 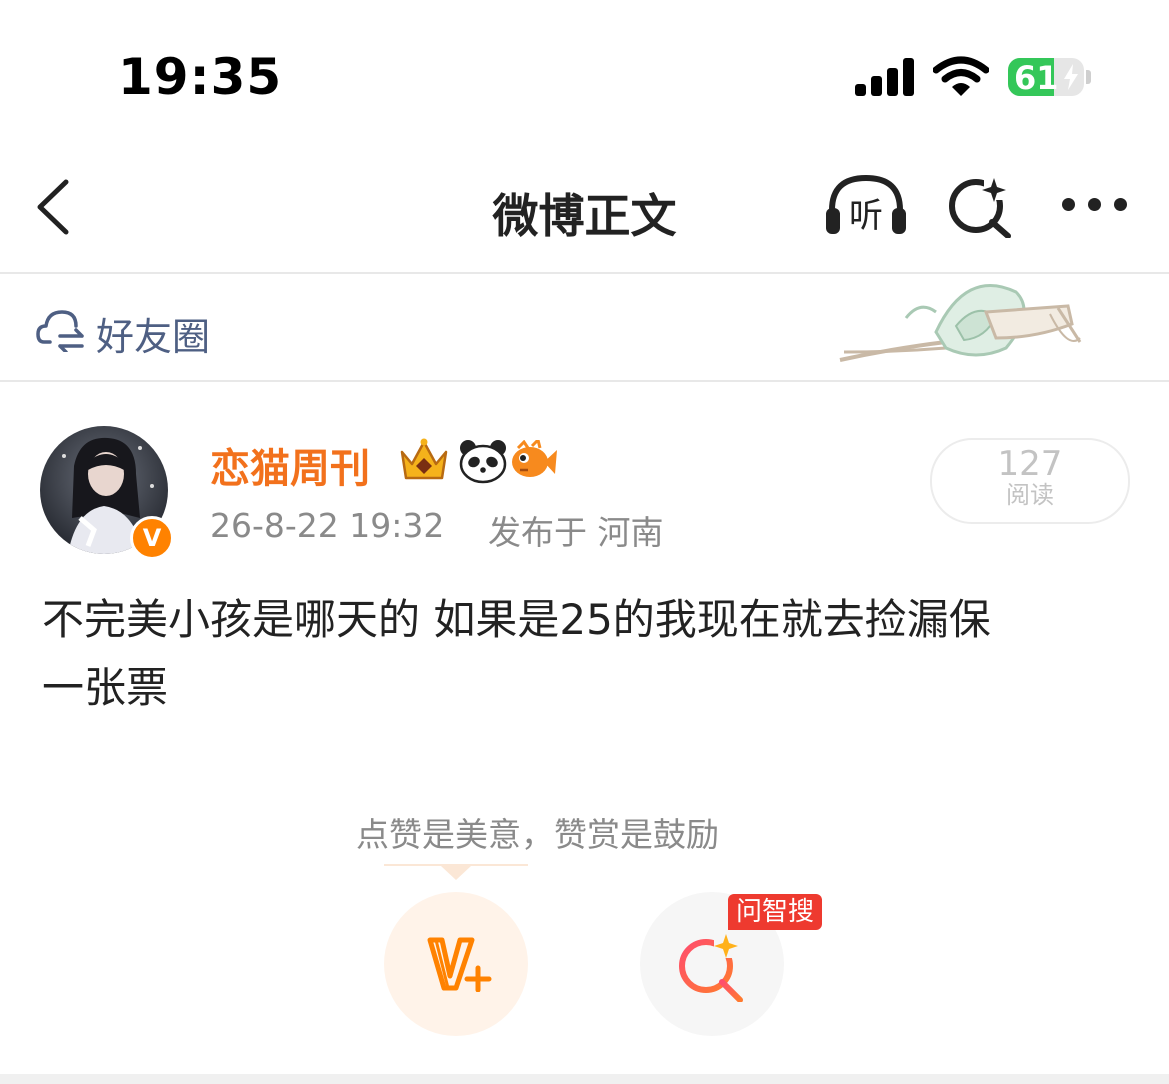 I want to click on more-icon, so click(x=1093, y=206).